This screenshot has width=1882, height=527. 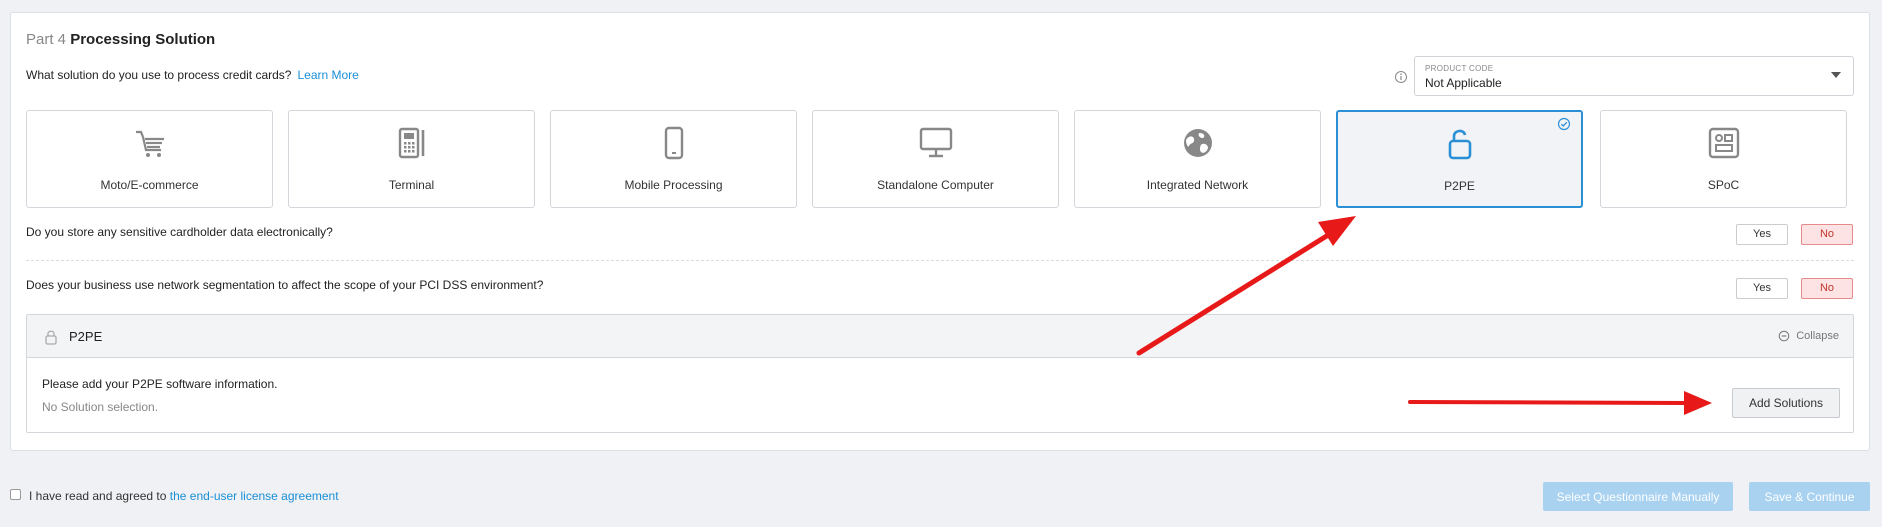 What do you see at coordinates (1638, 496) in the screenshot?
I see `select-questionnaire-manually-button: Select Questionnaire Manually` at bounding box center [1638, 496].